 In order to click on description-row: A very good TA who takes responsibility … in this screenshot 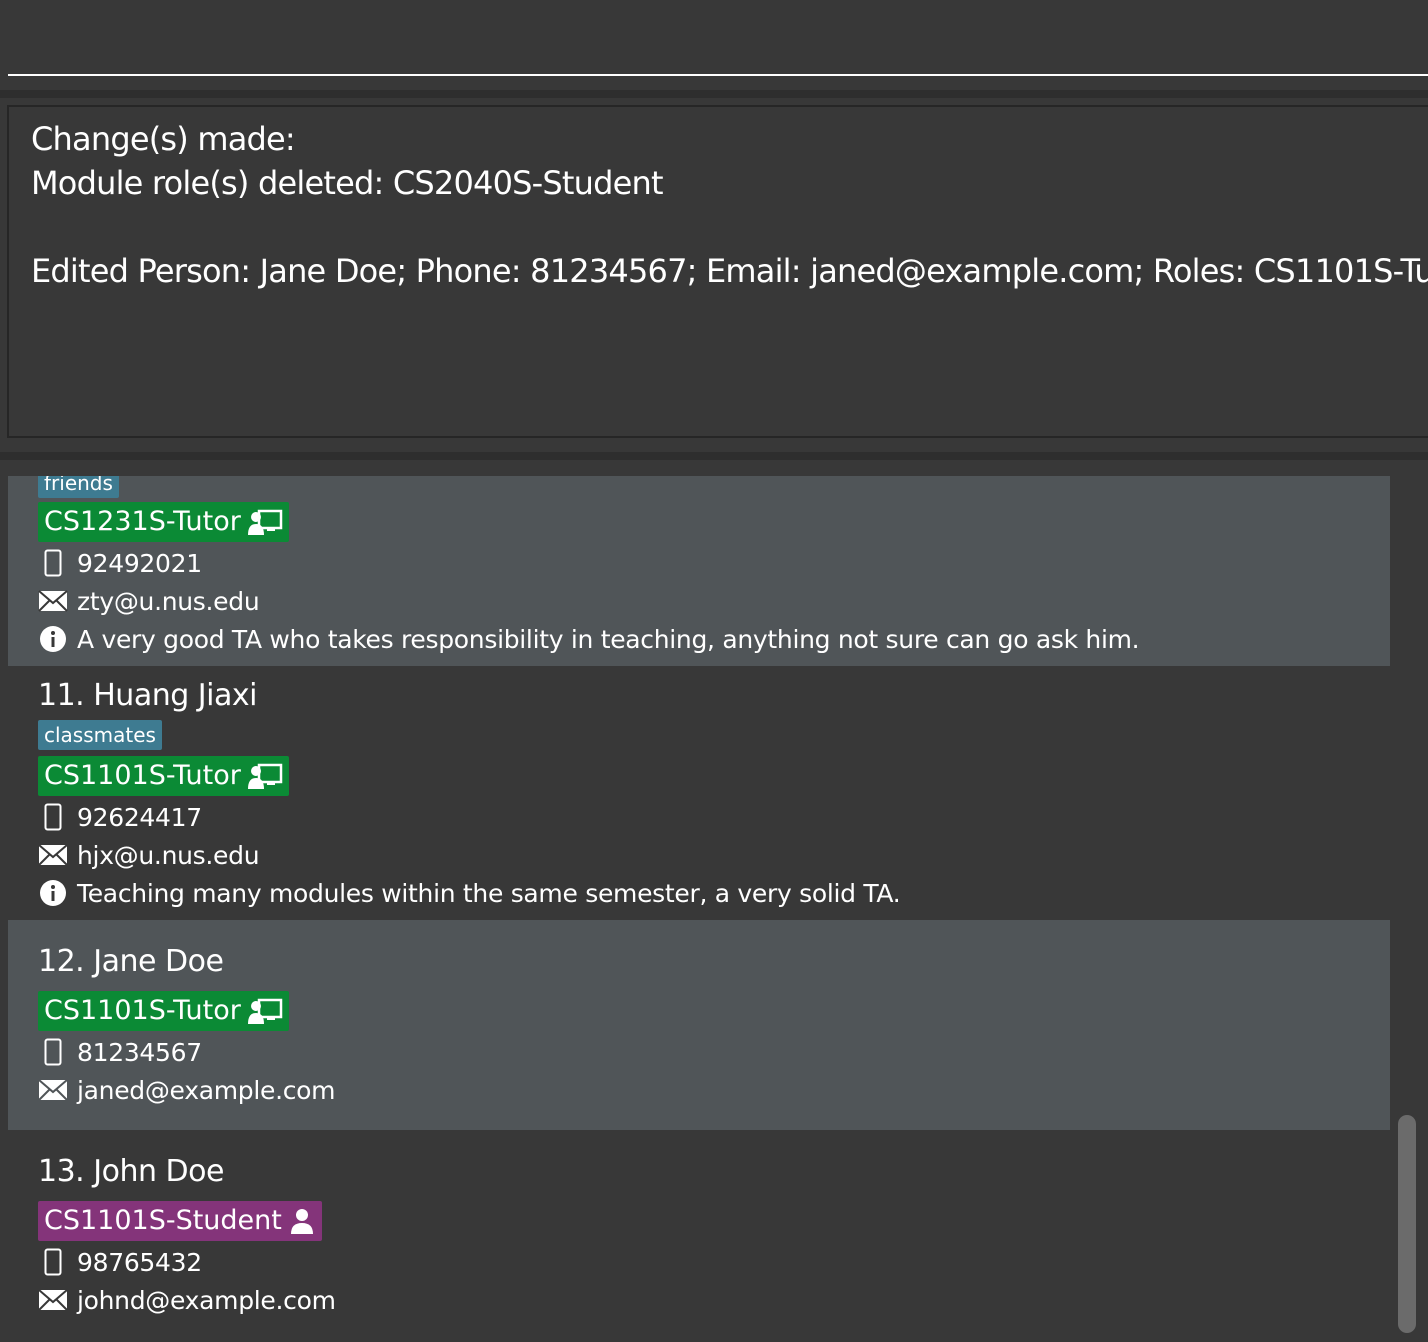, I will do `click(589, 639)`.